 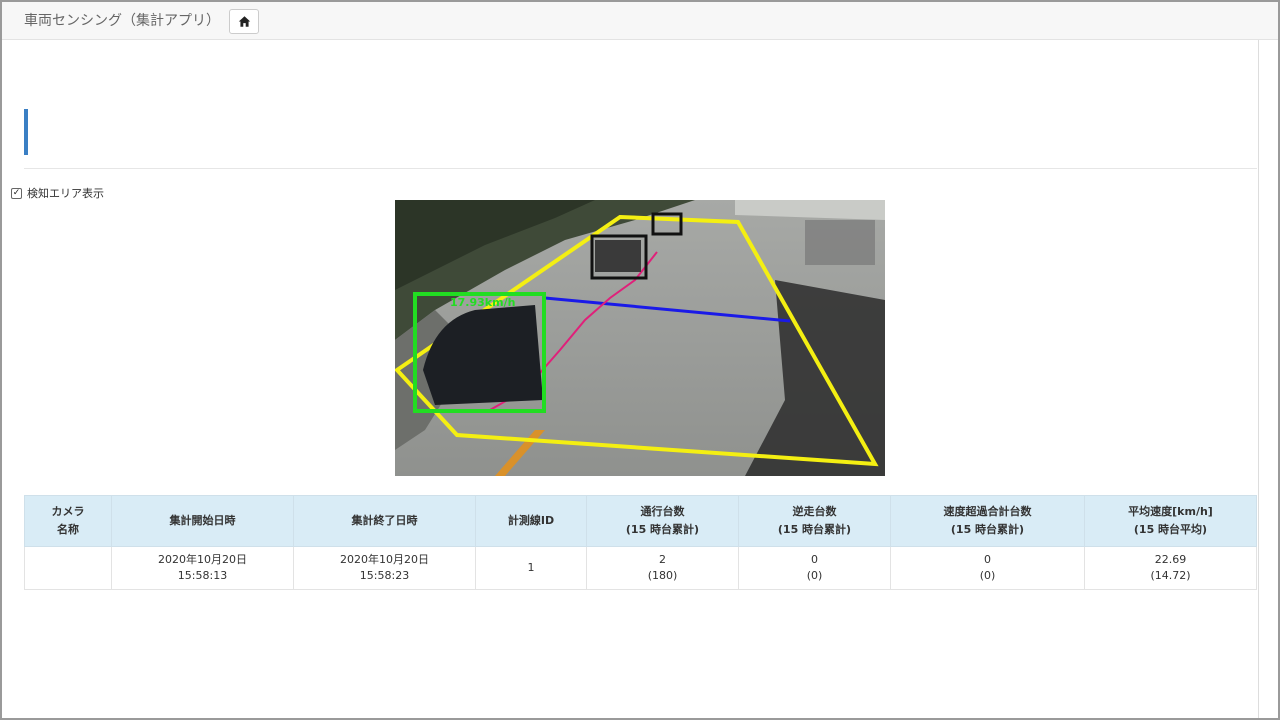 What do you see at coordinates (26, 132) in the screenshot?
I see `section-heading-marker` at bounding box center [26, 132].